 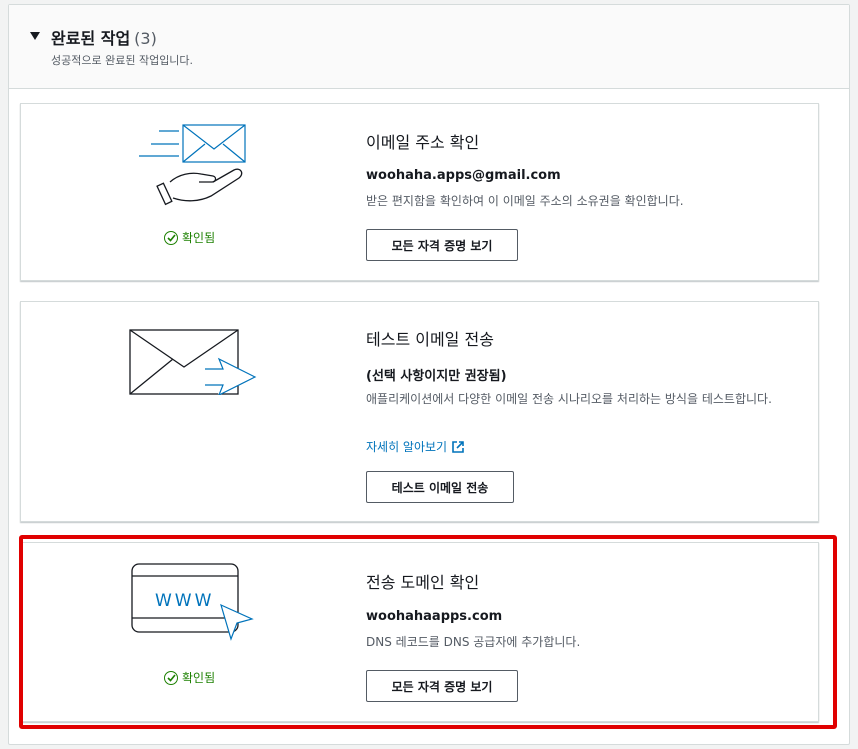 I want to click on learn-more-label: 자세히 알아보기, so click(x=406, y=446).